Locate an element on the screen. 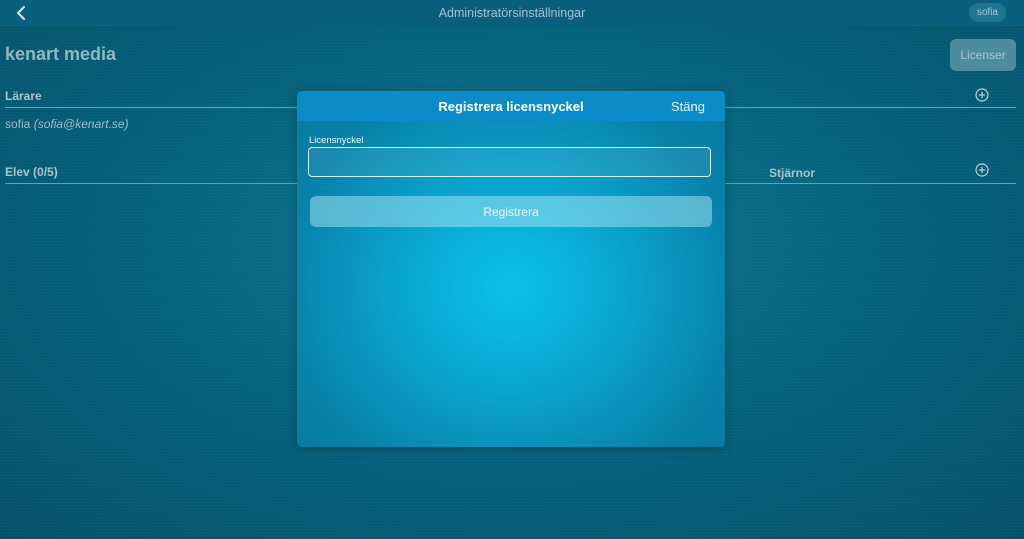 The height and width of the screenshot is (539, 1024). page-title: Administratörsinställningar is located at coordinates (512, 13).